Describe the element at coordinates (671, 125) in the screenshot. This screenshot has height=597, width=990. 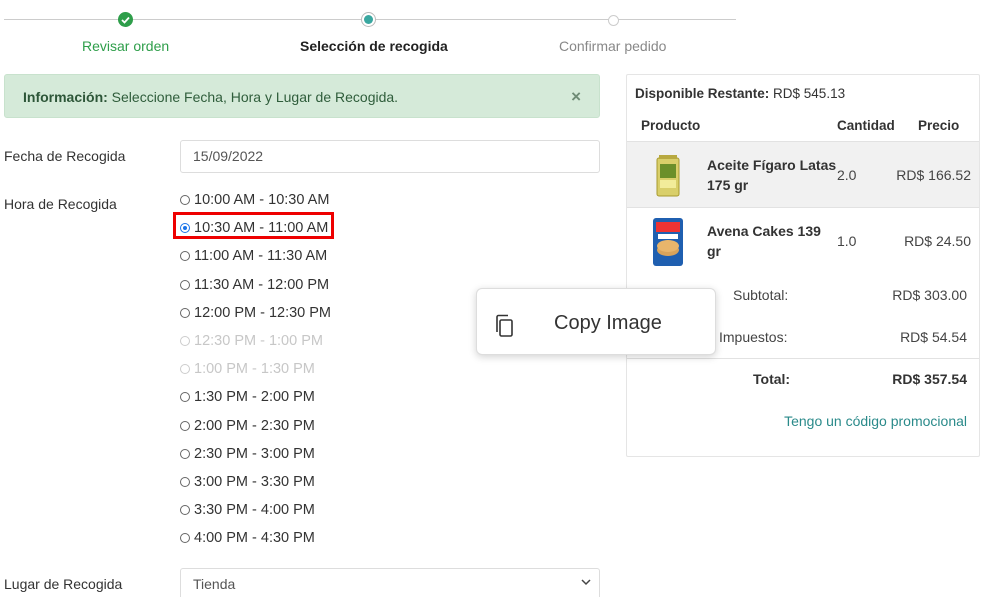
I see `header-product: Producto` at that location.